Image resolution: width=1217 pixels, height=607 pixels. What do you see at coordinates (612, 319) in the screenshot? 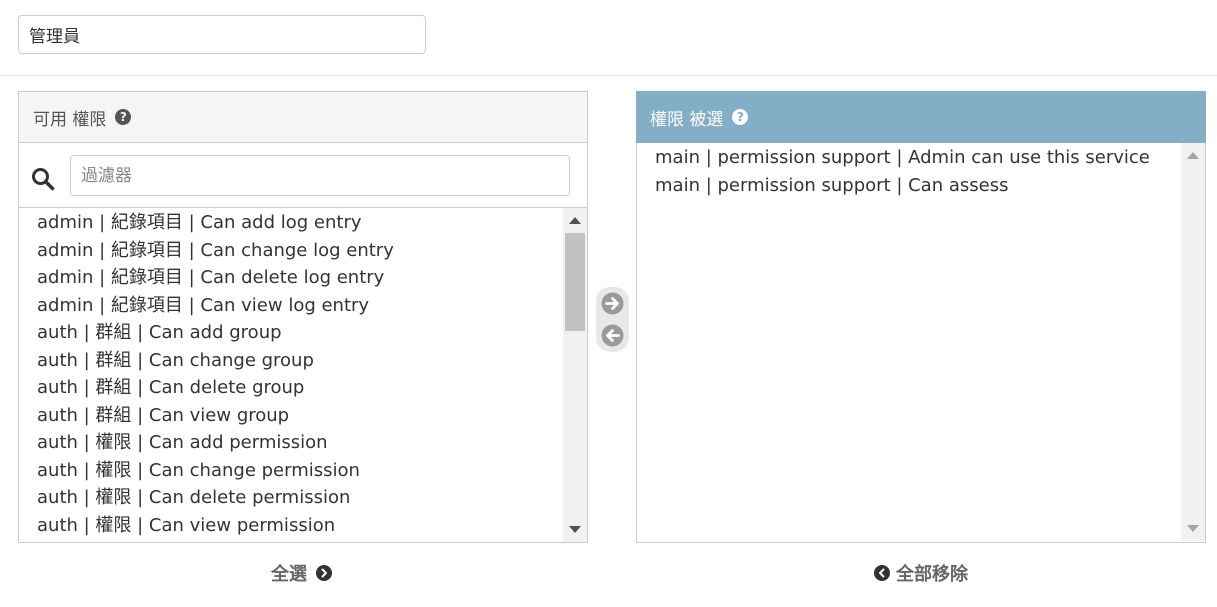
I see `chooser-buttons` at bounding box center [612, 319].